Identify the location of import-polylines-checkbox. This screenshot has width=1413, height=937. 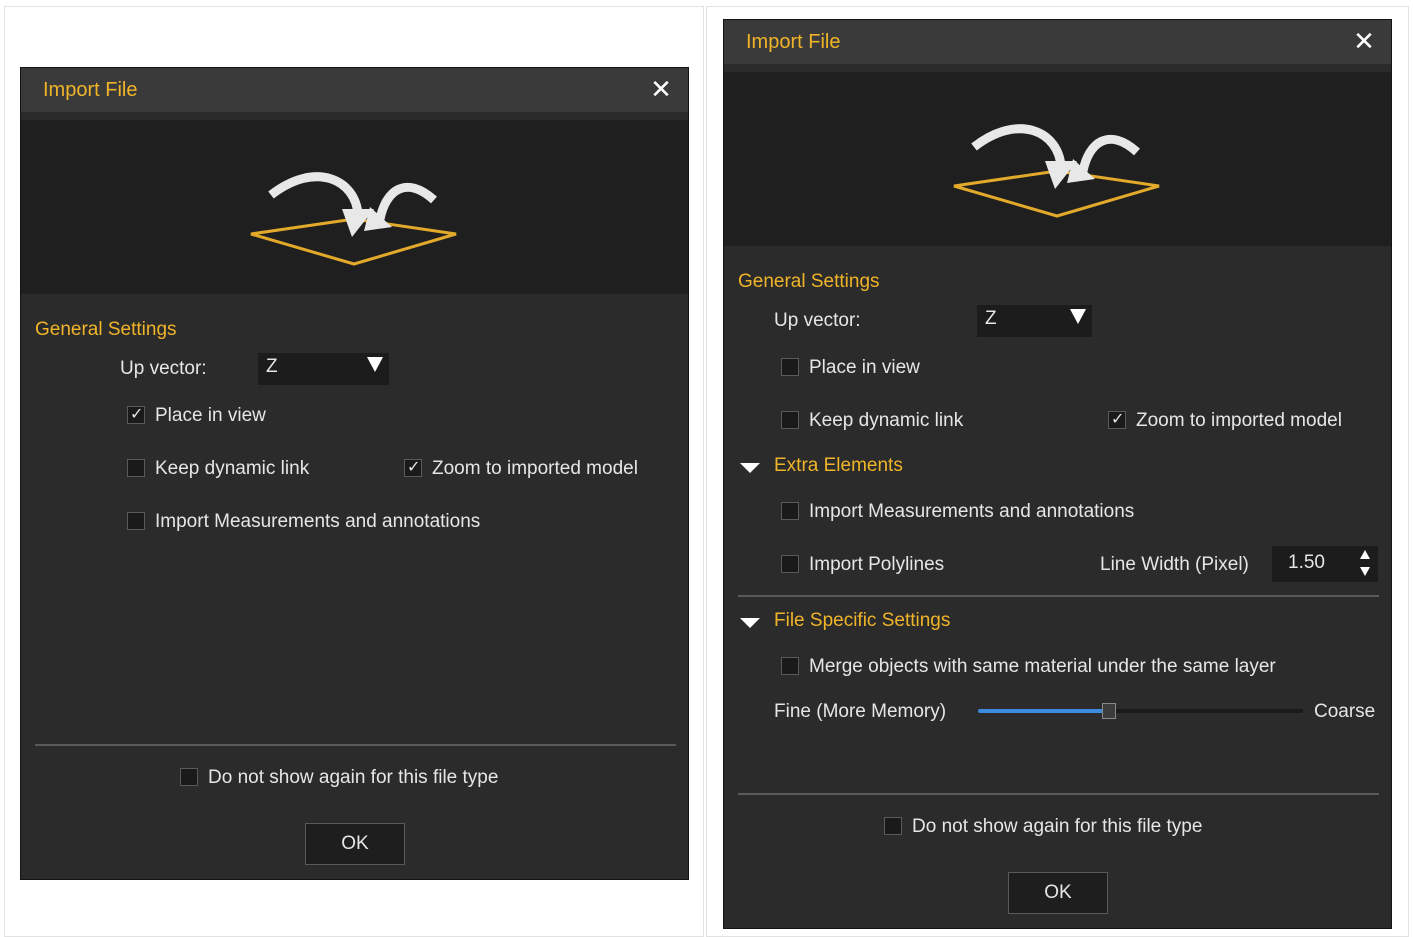
(790, 564).